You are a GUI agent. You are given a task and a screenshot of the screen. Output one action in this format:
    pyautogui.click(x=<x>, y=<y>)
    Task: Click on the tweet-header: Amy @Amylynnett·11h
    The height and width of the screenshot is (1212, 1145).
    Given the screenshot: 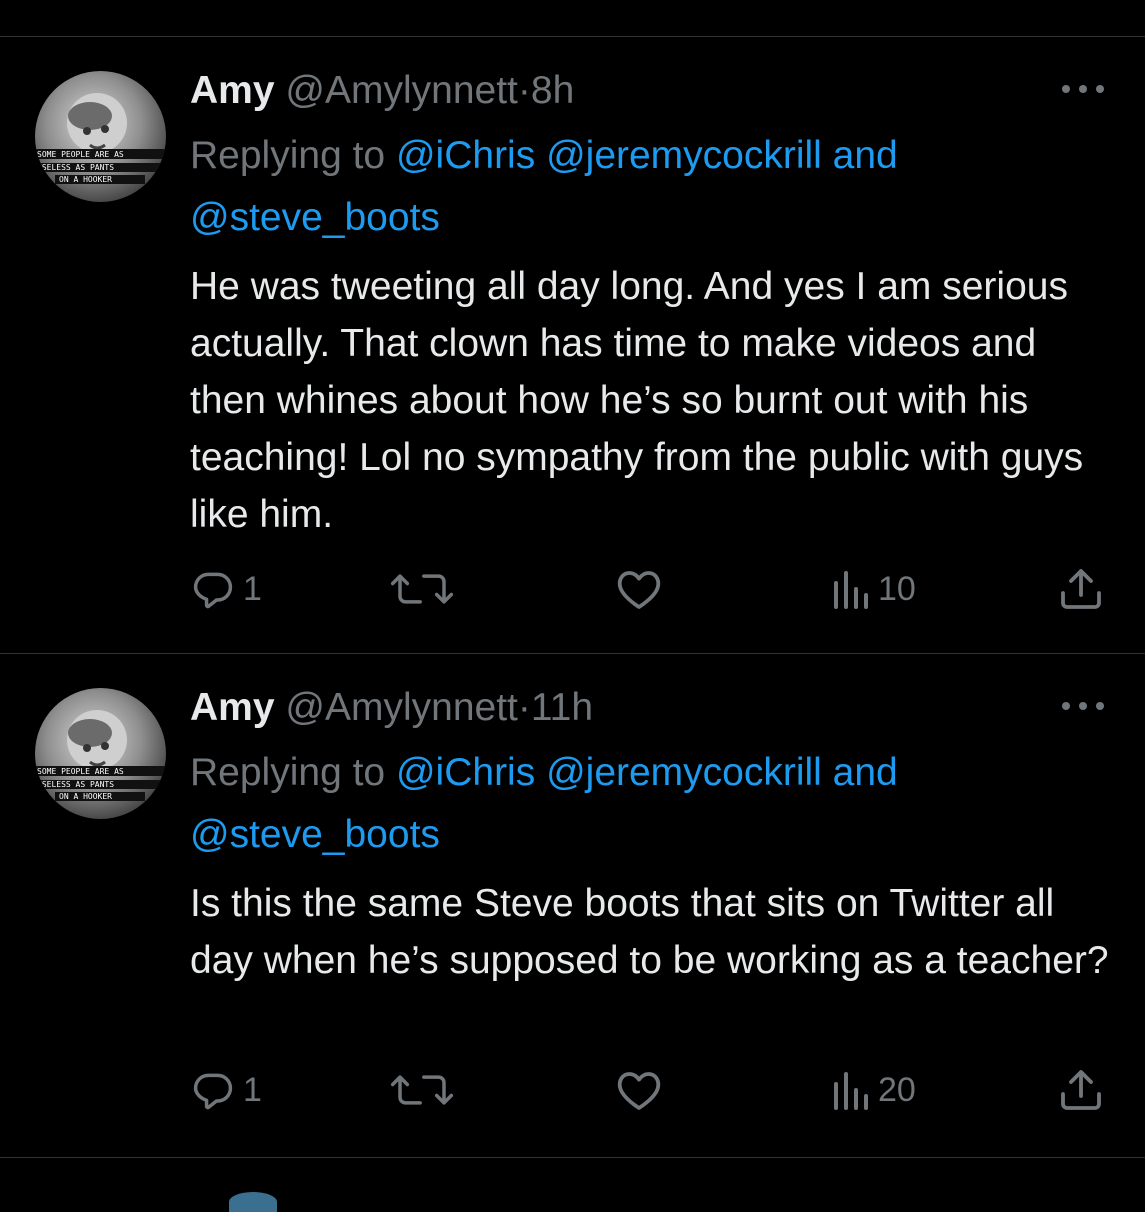 What is the action you would take?
    pyautogui.click(x=391, y=708)
    